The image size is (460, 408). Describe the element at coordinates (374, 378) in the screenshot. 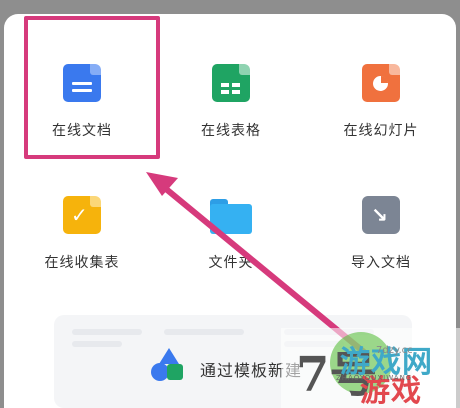

I see `watermark-sub-2: ZHAOYOUXIWANG` at that location.